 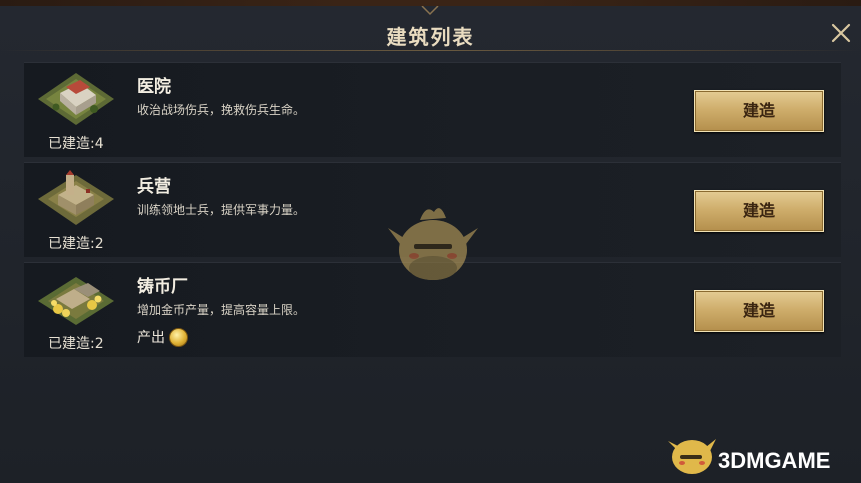 I want to click on close-icon, so click(x=841, y=33).